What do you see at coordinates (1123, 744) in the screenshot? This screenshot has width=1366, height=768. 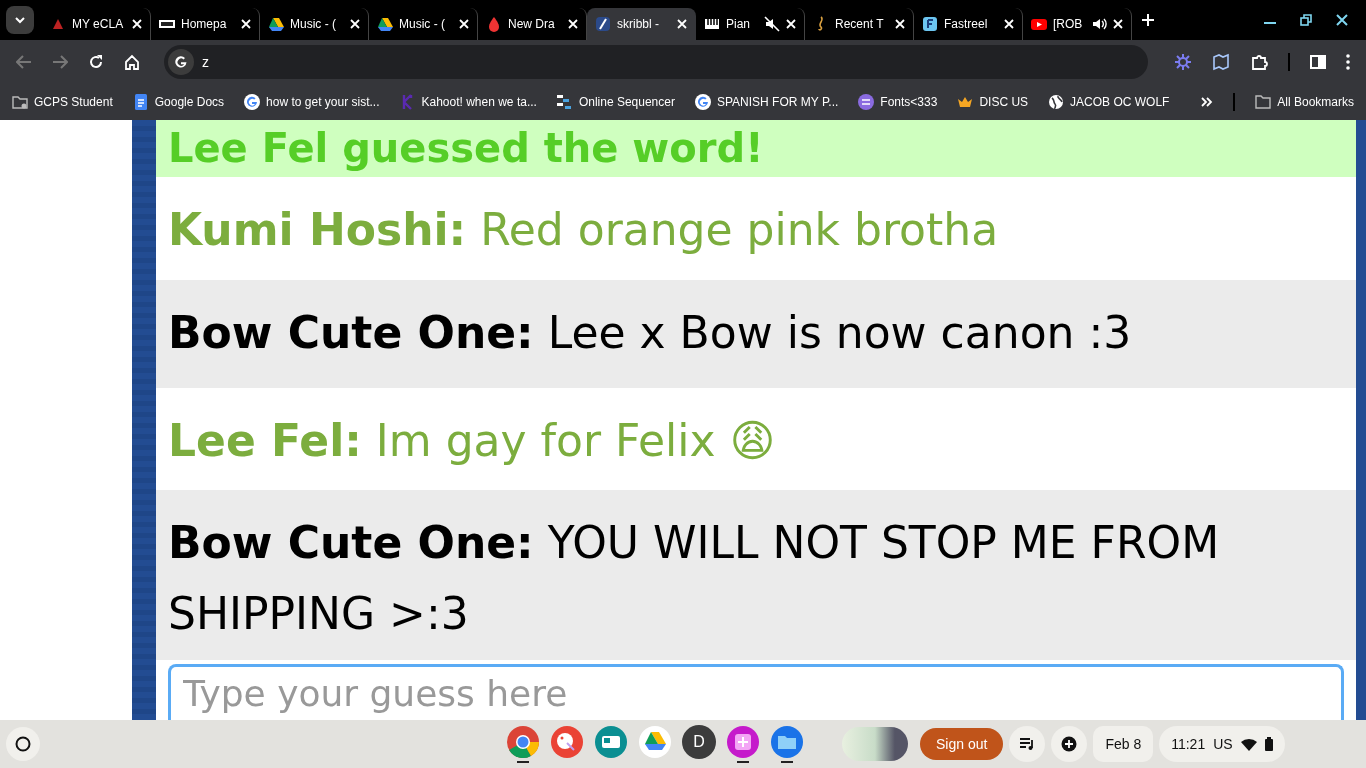 I see `date-button: Feb 8` at bounding box center [1123, 744].